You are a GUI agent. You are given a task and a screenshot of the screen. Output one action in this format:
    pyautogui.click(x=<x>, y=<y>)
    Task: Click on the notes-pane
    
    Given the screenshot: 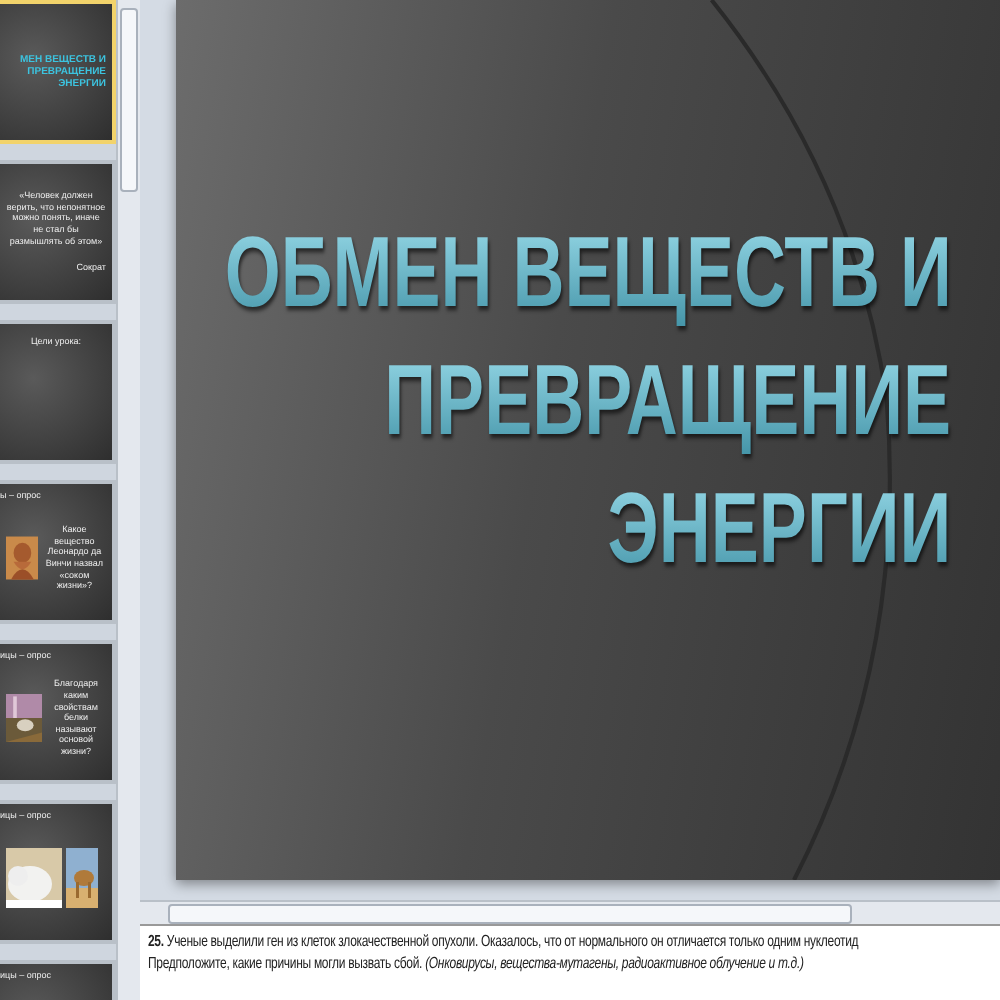 What is the action you would take?
    pyautogui.click(x=570, y=962)
    